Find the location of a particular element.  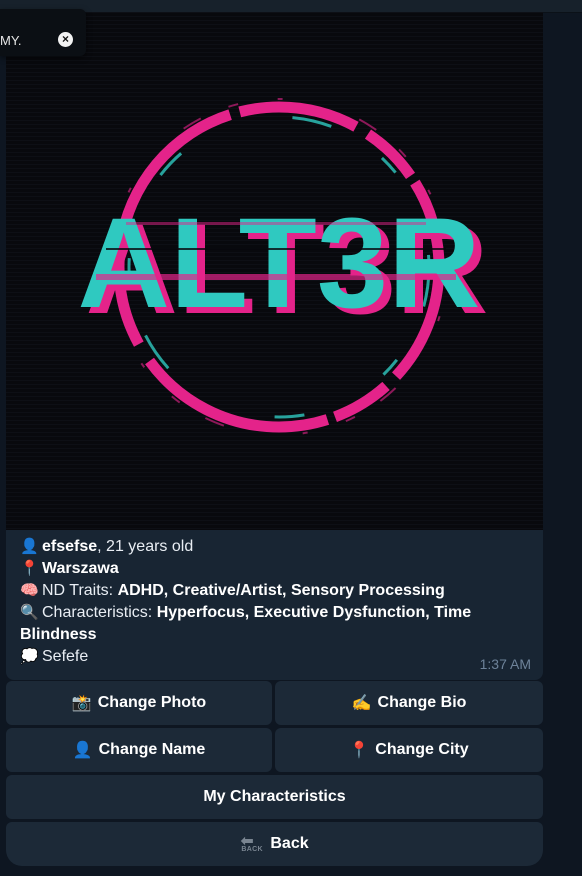

profile-age: , 21 years old is located at coordinates (145, 546).